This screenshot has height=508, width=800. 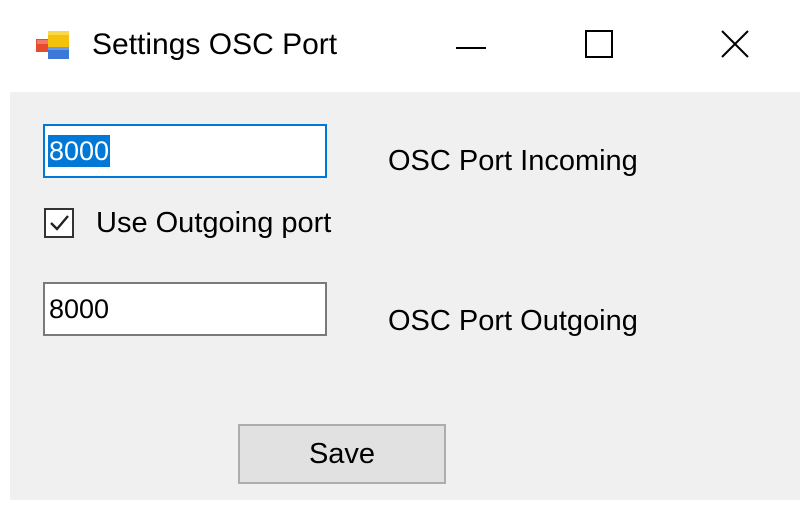 I want to click on close-icon, so click(x=735, y=46).